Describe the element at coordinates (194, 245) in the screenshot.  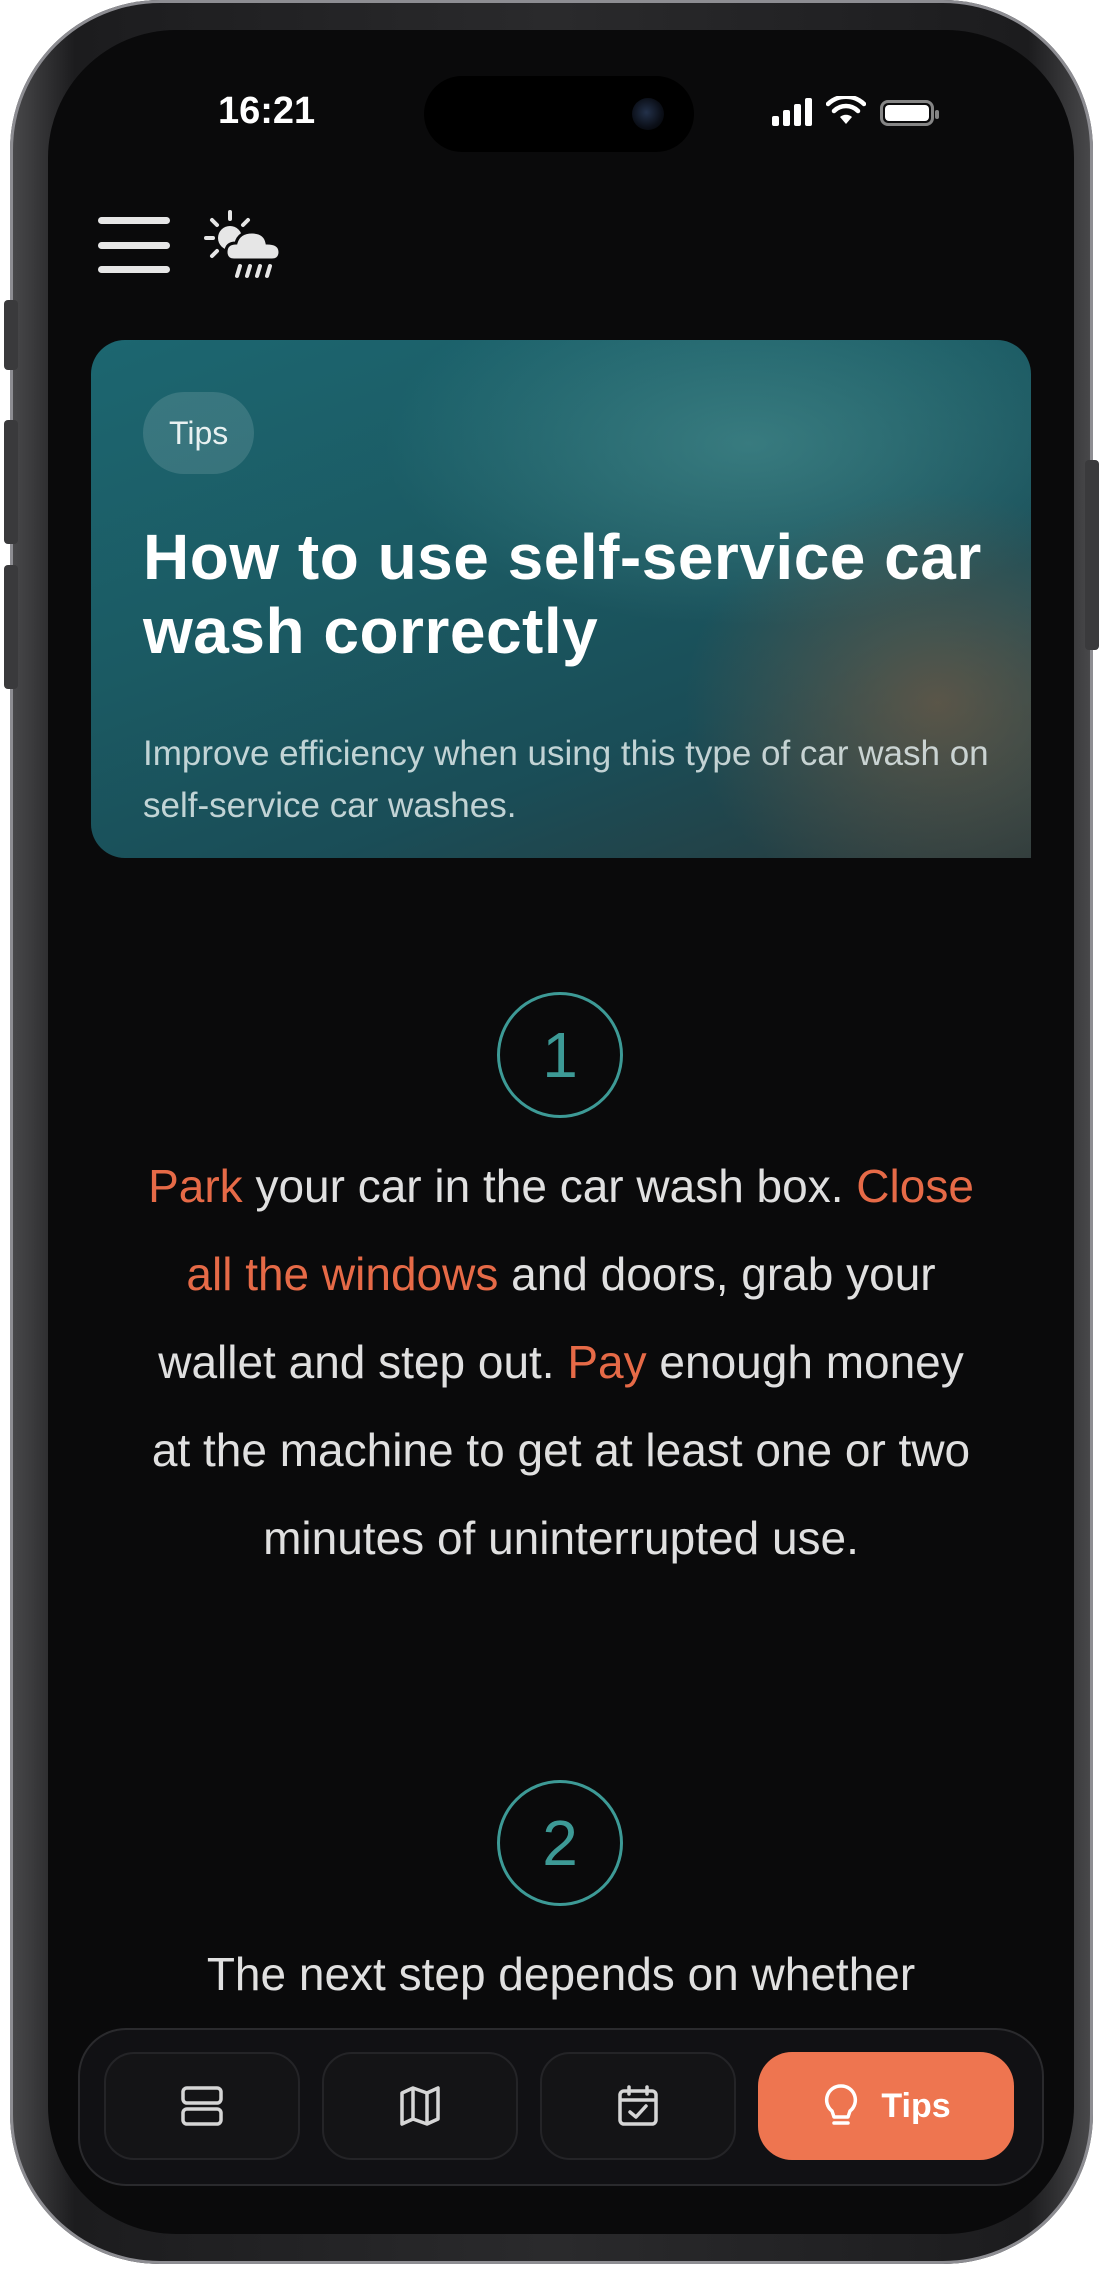
I see `top-bar` at that location.